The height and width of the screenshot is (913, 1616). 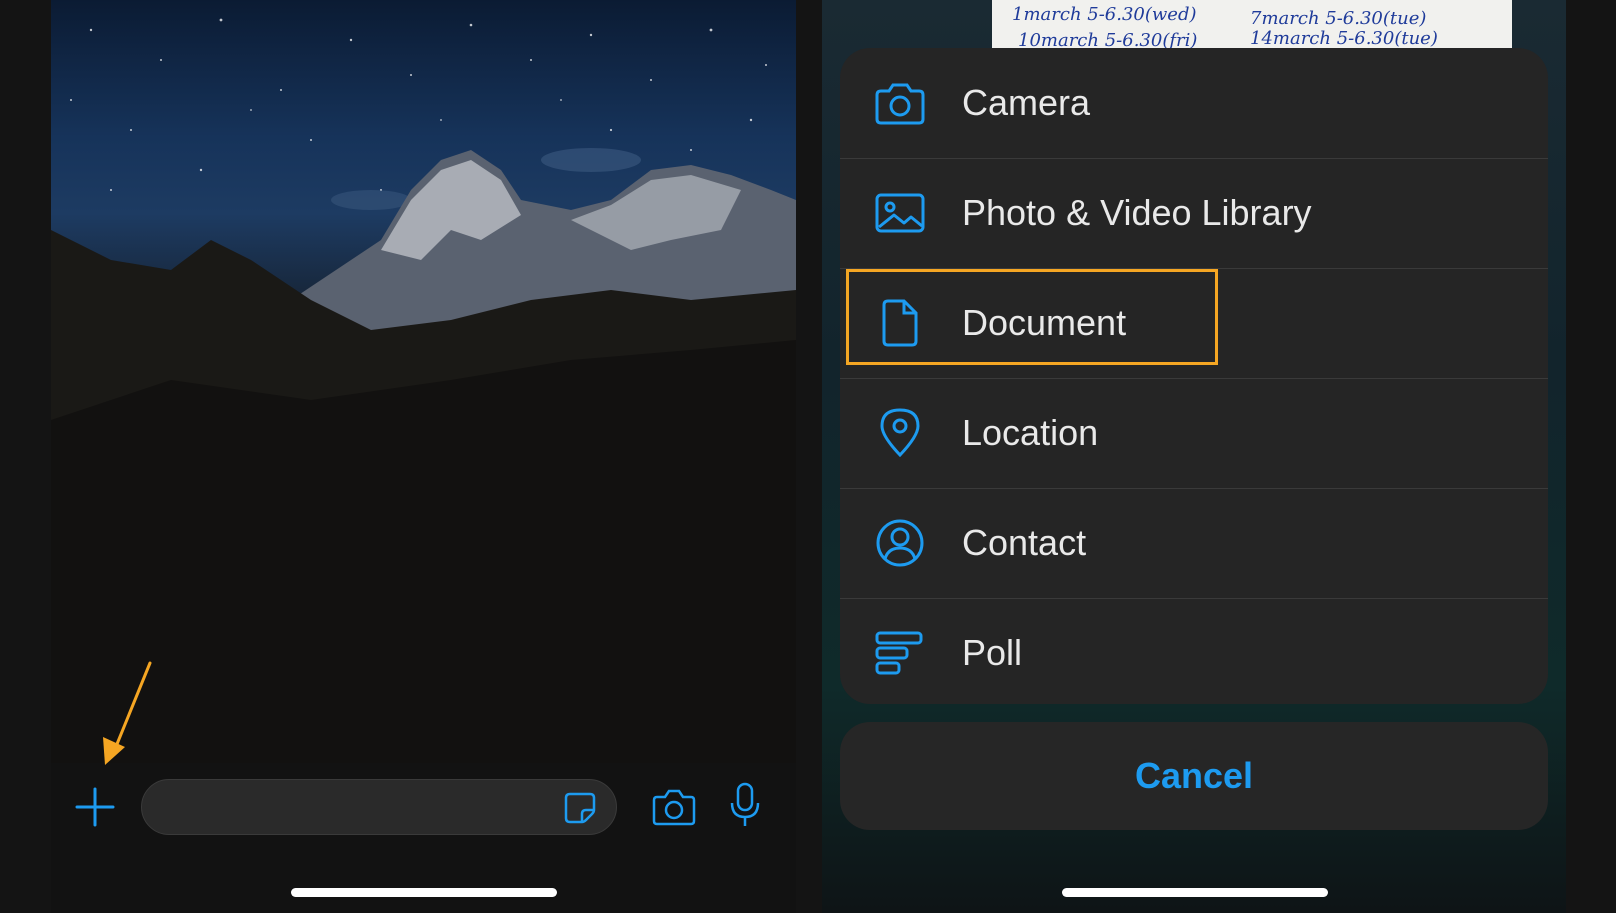 I want to click on sheet-item-label: Contact, so click(x=1024, y=542).